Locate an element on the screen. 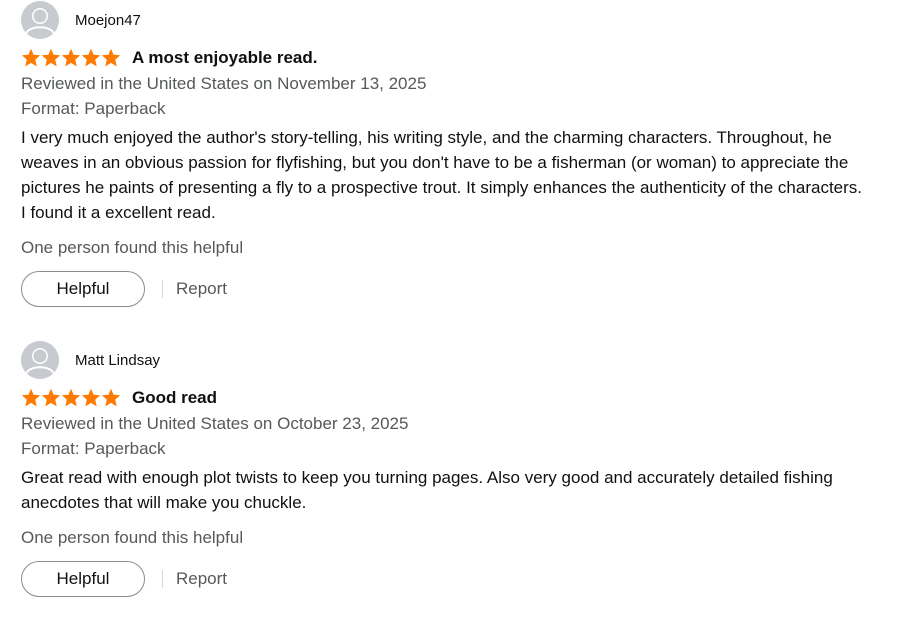 Image resolution: width=897 pixels, height=622 pixels. reviewer-name: Matt Lindsay is located at coordinates (117, 360).